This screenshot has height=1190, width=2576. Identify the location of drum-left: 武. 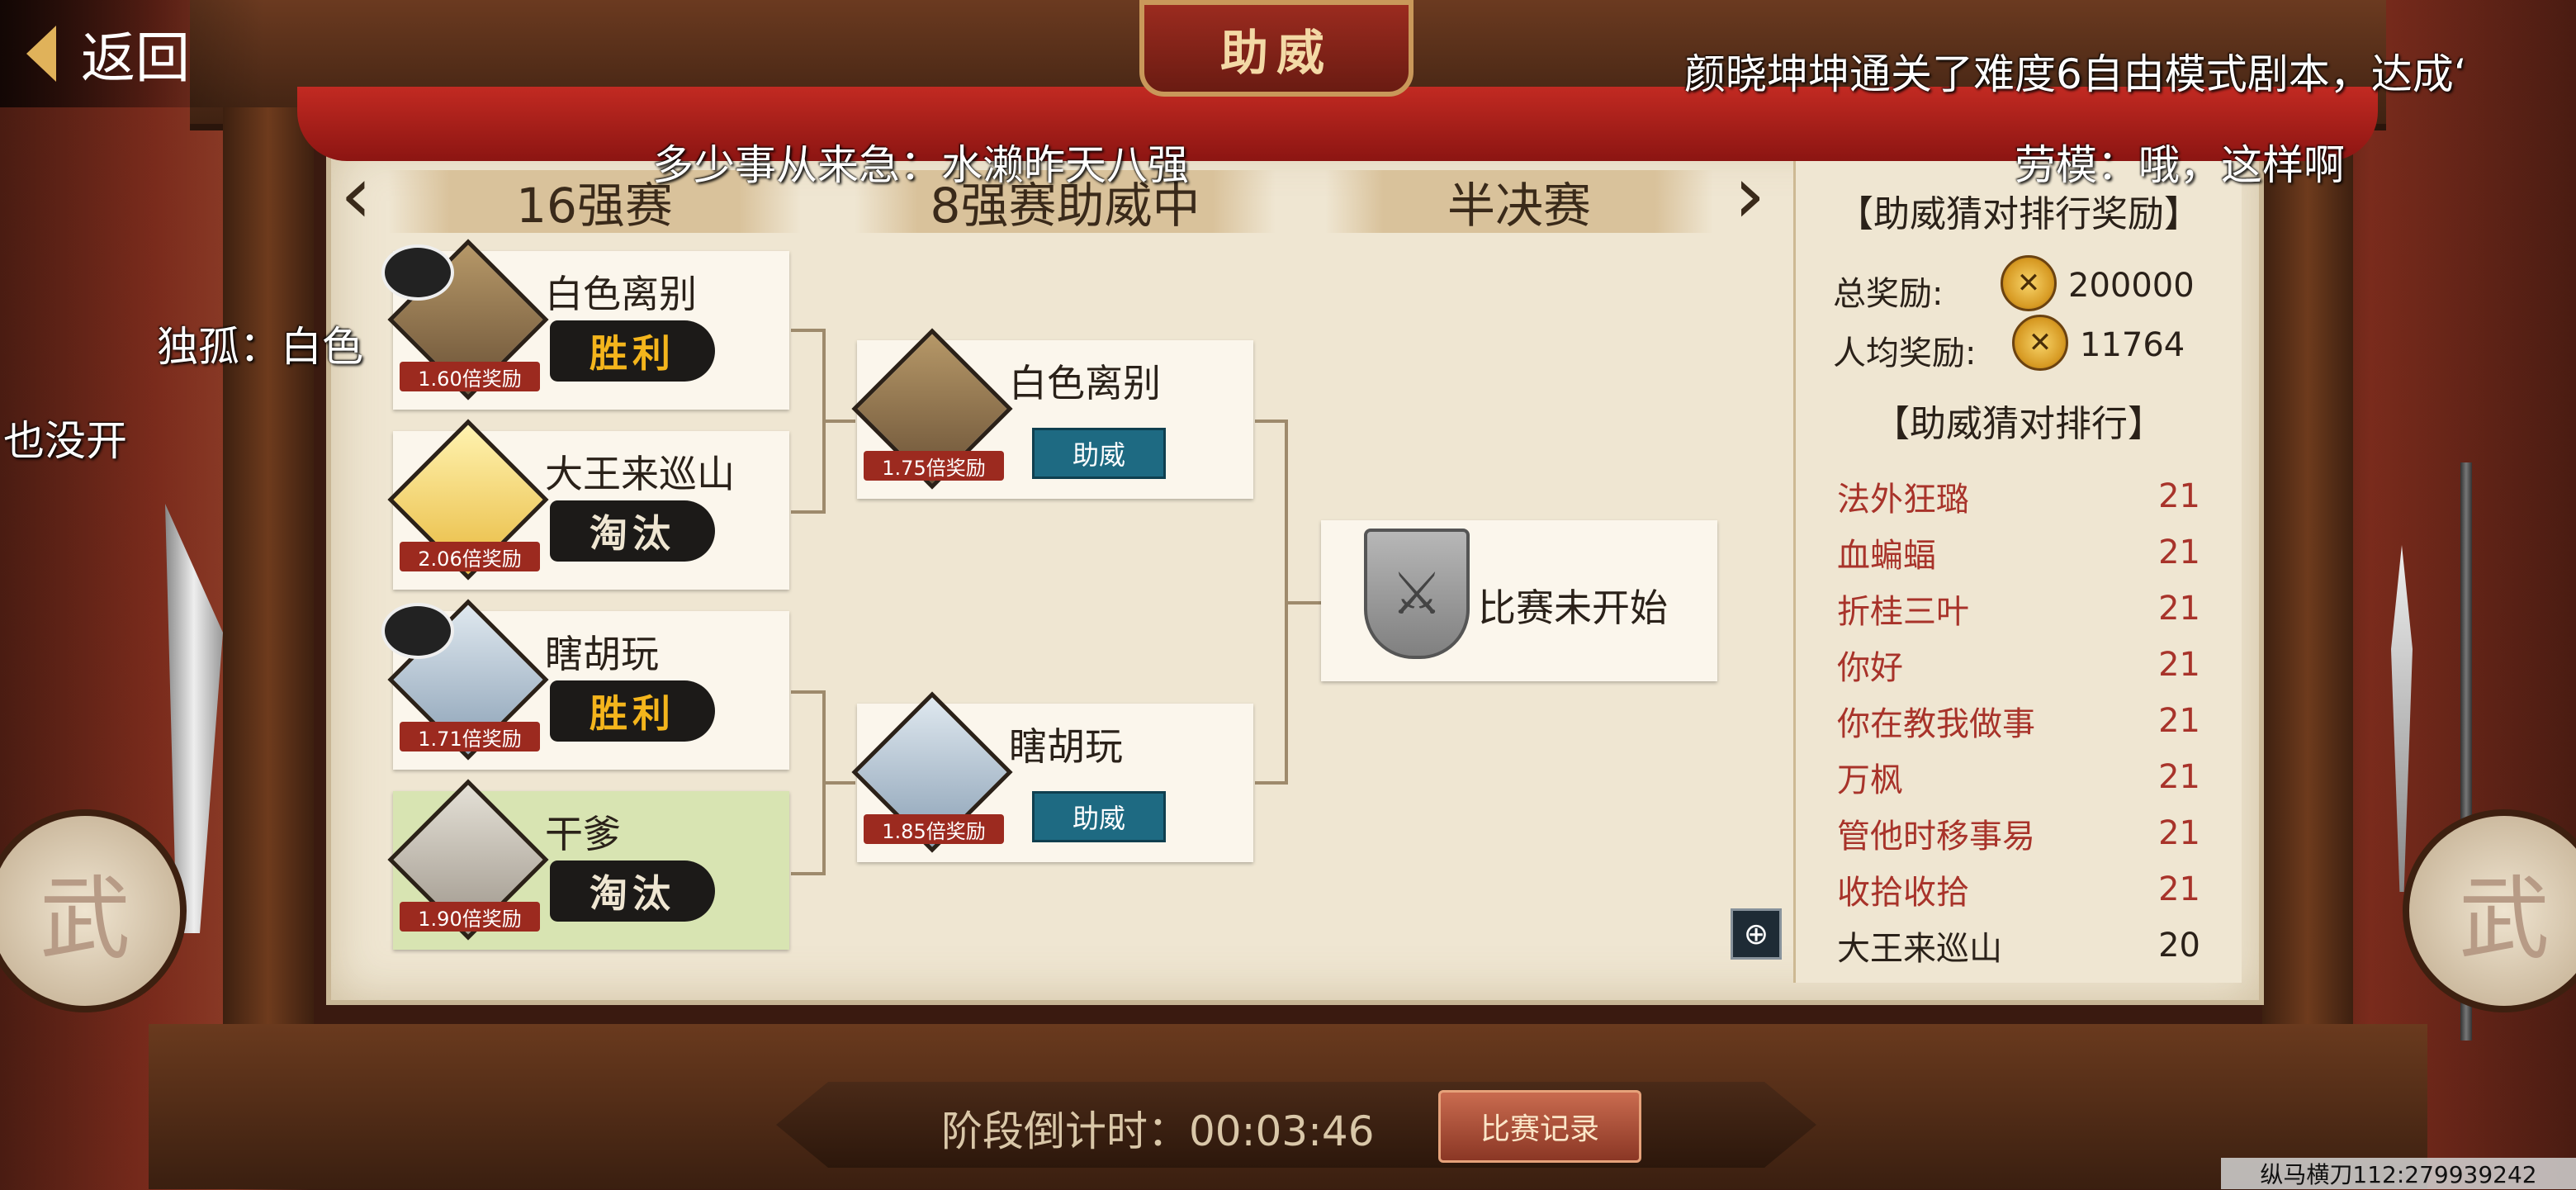
(93, 910).